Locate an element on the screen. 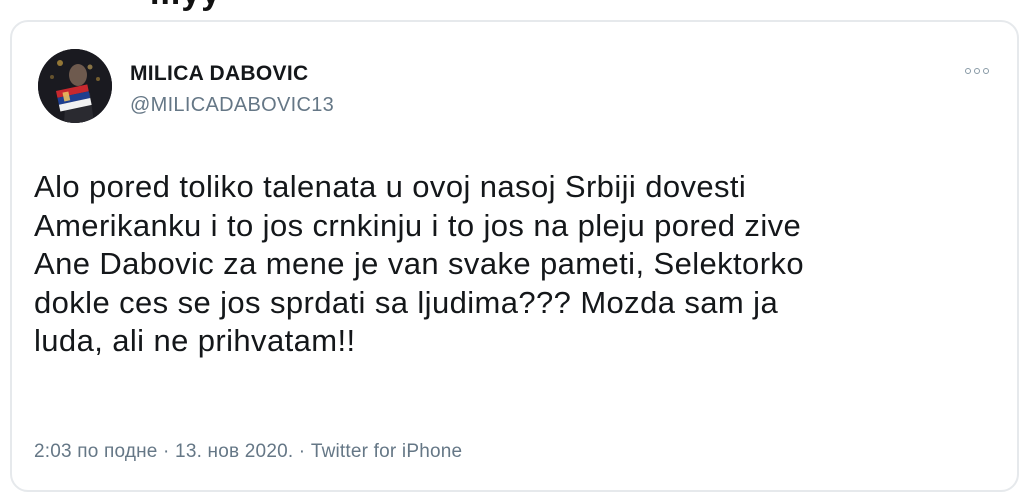 Image resolution: width=1024 pixels, height=494 pixels. author-handle: @MILICADABOVIC13 is located at coordinates (232, 105).